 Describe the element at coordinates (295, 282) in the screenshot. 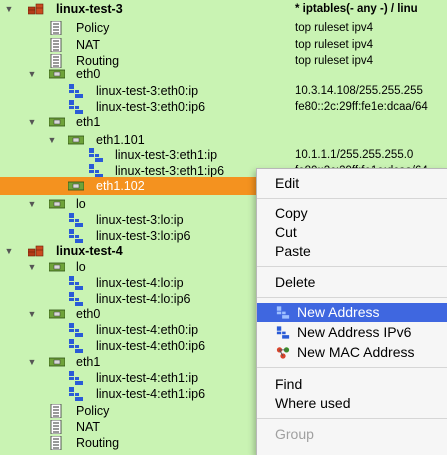

I see `menu-item-label: Delete` at that location.